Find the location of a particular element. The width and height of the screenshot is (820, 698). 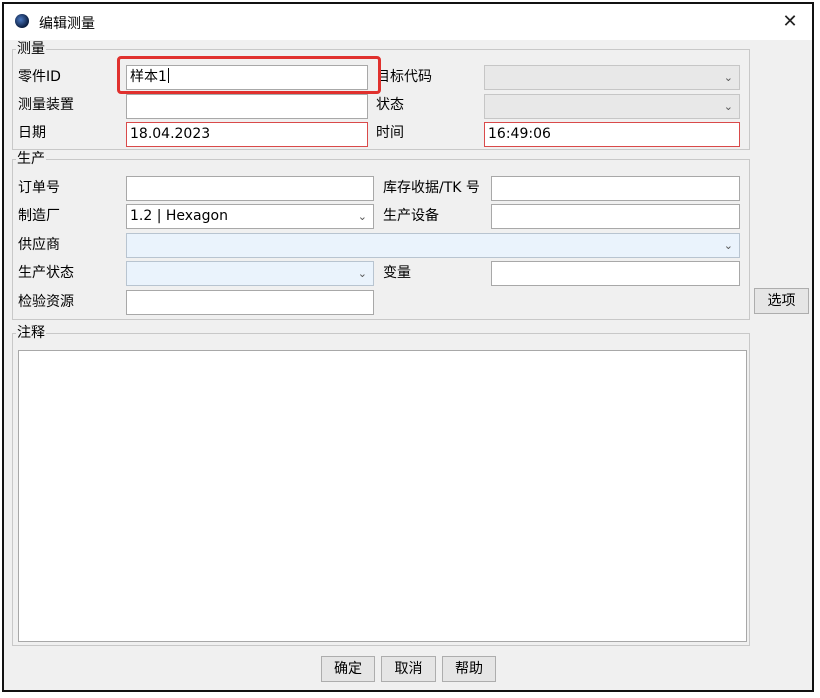

status-label: 状态 is located at coordinates (390, 105).